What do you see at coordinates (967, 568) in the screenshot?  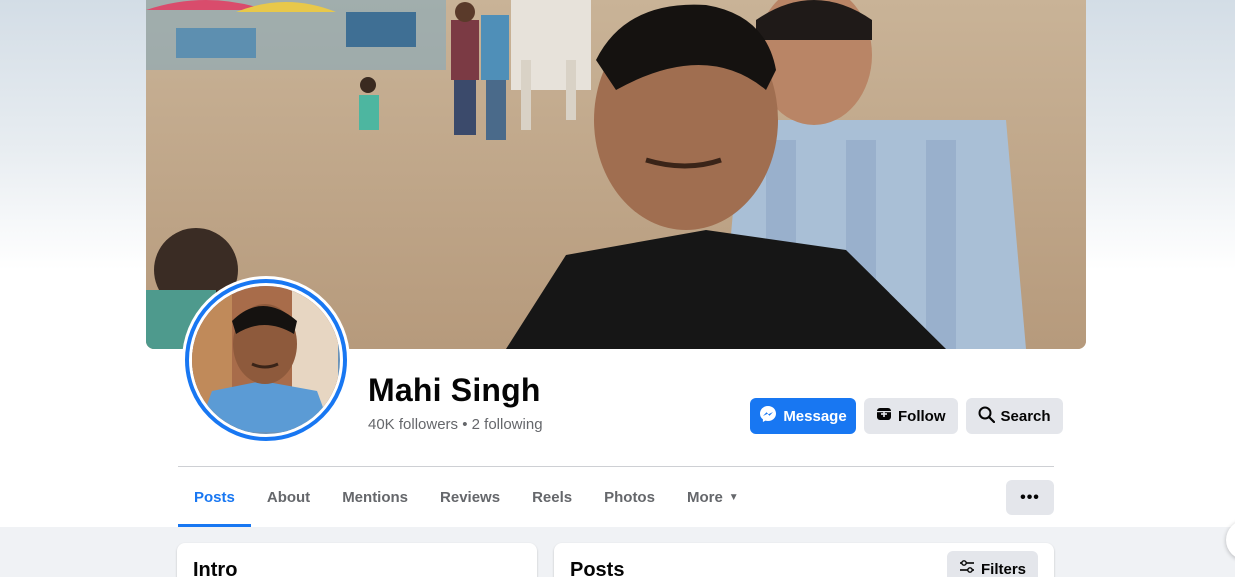 I see `filters-icon` at bounding box center [967, 568].